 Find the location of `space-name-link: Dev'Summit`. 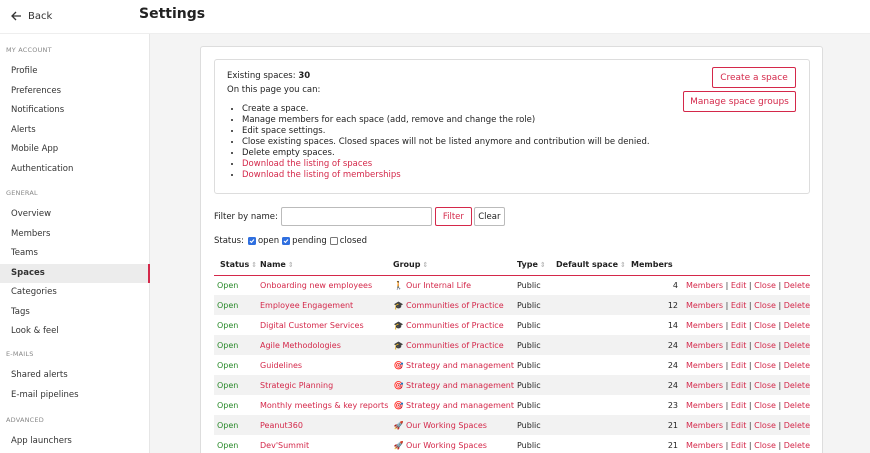

space-name-link: Dev'Summit is located at coordinates (284, 445).